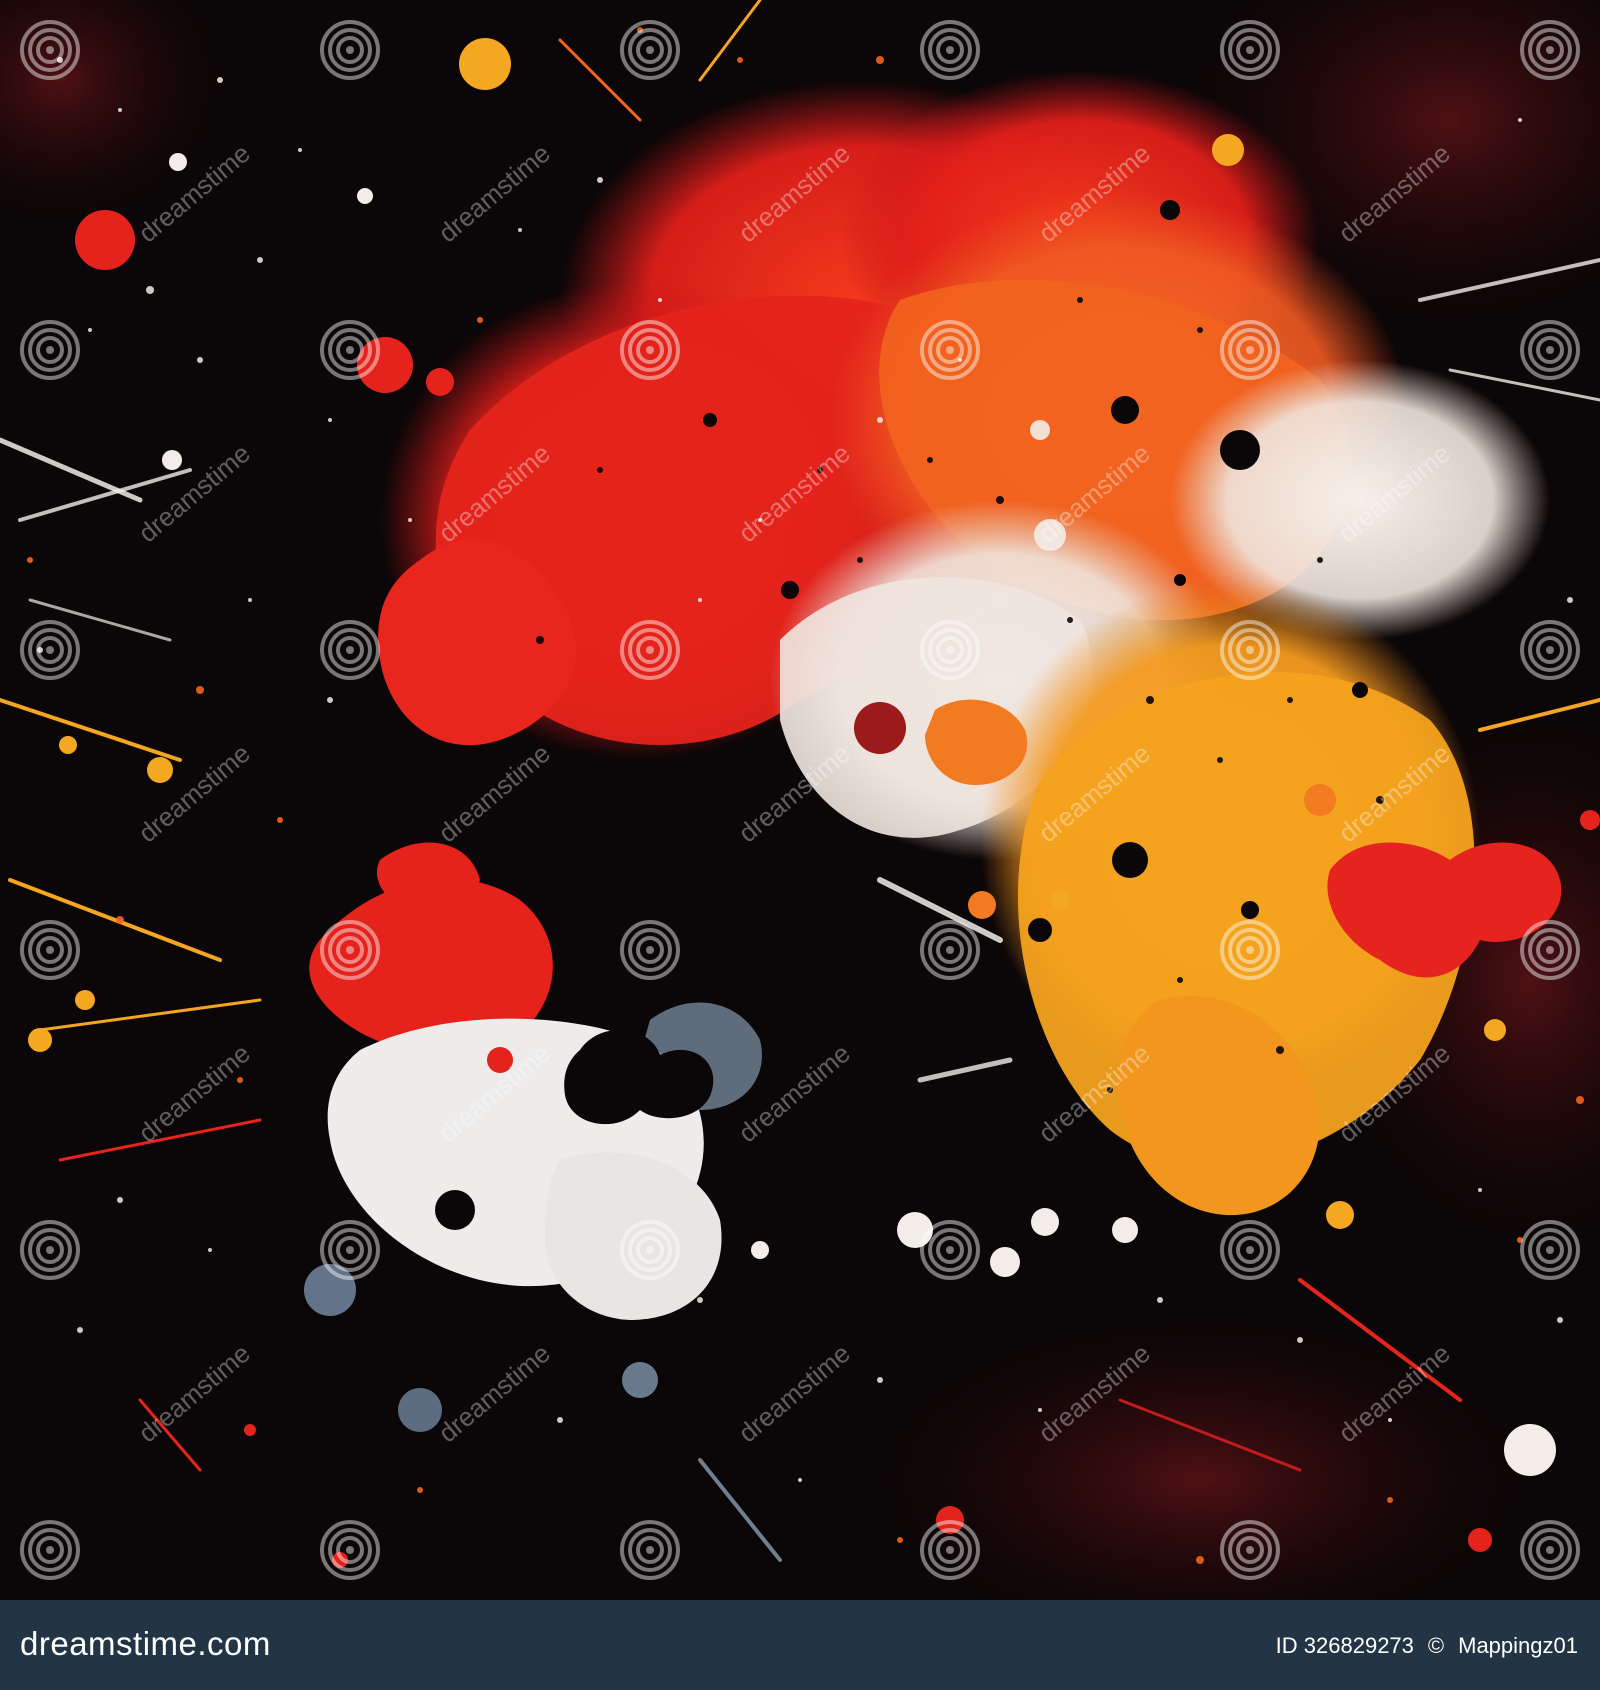  I want to click on dreamstime-logo: dreamstime.com, so click(145, 1644).